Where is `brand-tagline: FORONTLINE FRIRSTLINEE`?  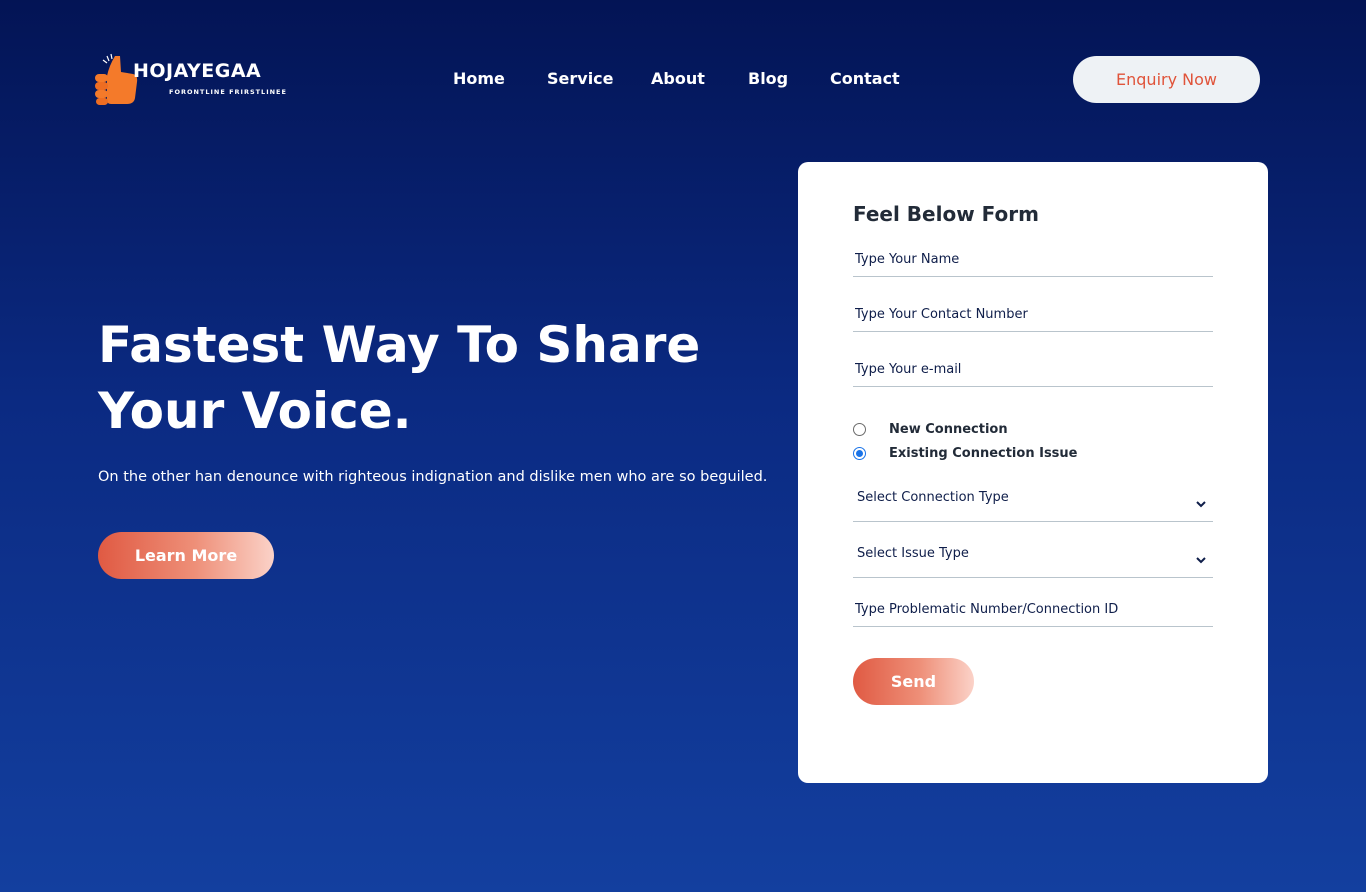 brand-tagline: FORONTLINE FRIRSTLINEE is located at coordinates (228, 92).